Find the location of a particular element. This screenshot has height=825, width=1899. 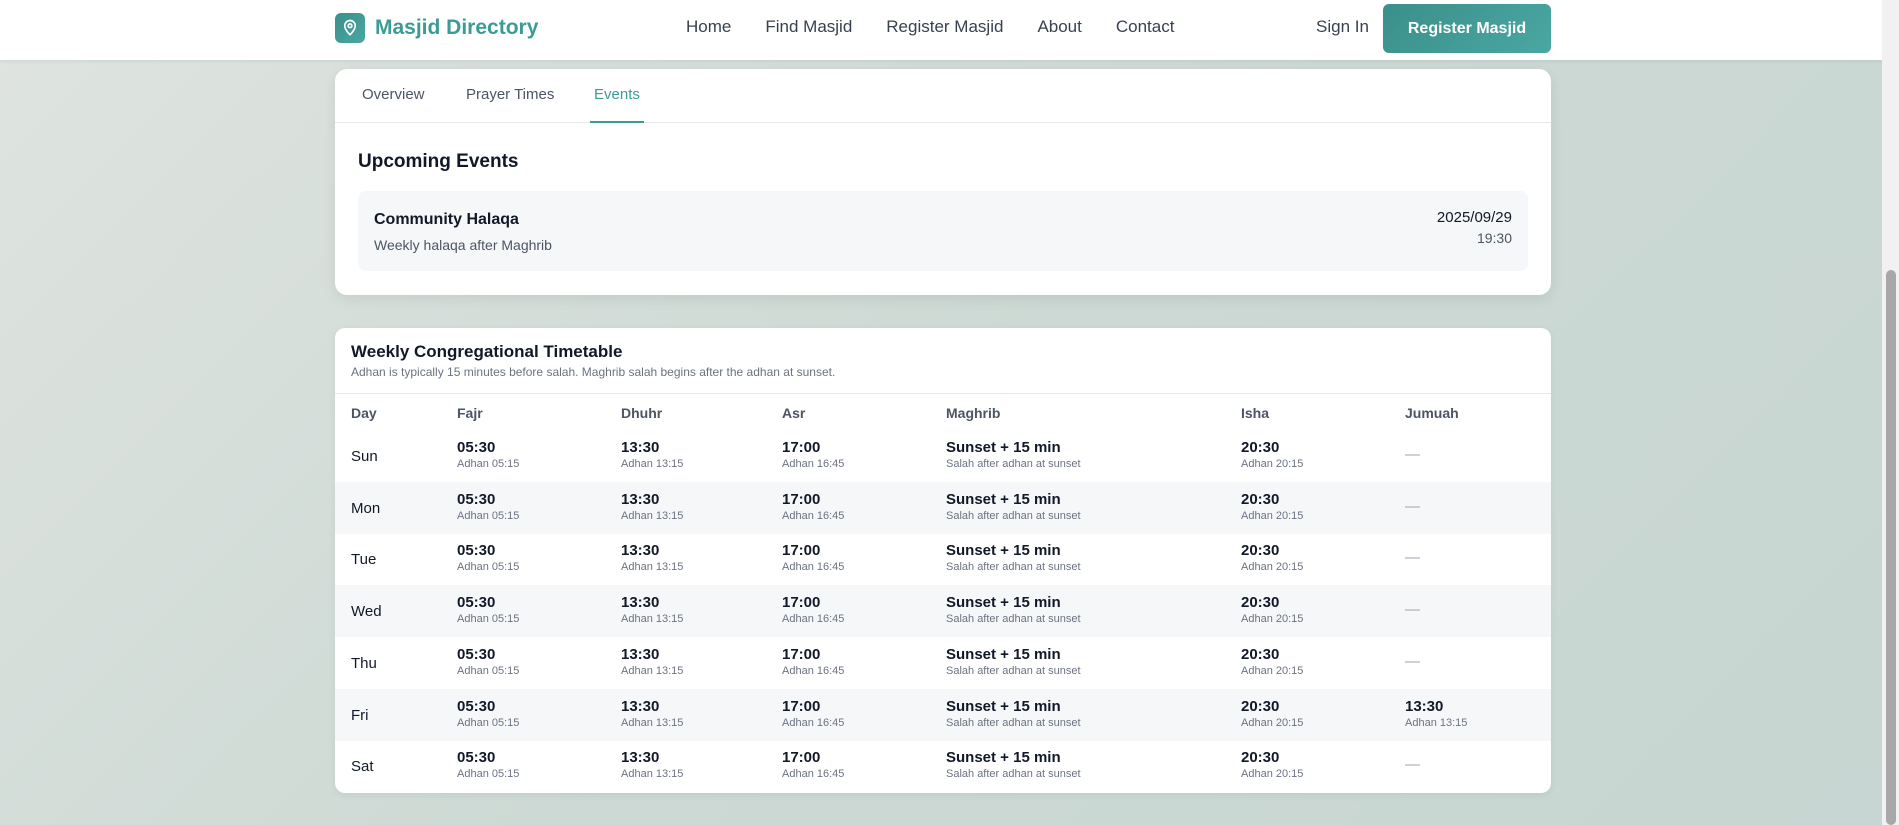

day-cell: Tue is located at coordinates (364, 560).